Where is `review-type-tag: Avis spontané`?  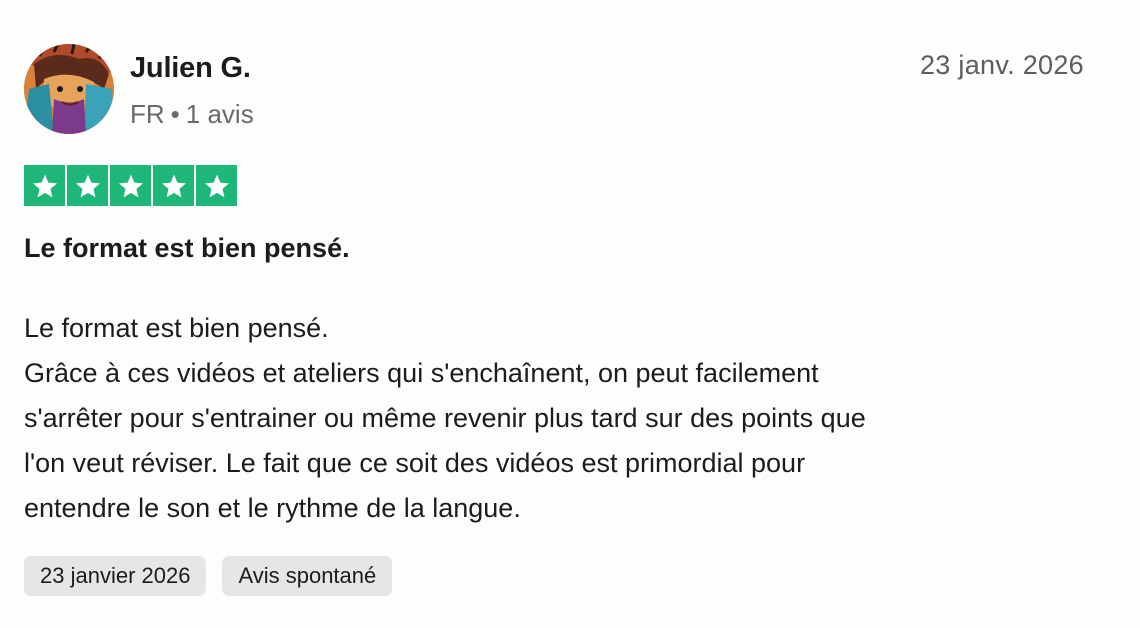
review-type-tag: Avis spontané is located at coordinates (307, 576).